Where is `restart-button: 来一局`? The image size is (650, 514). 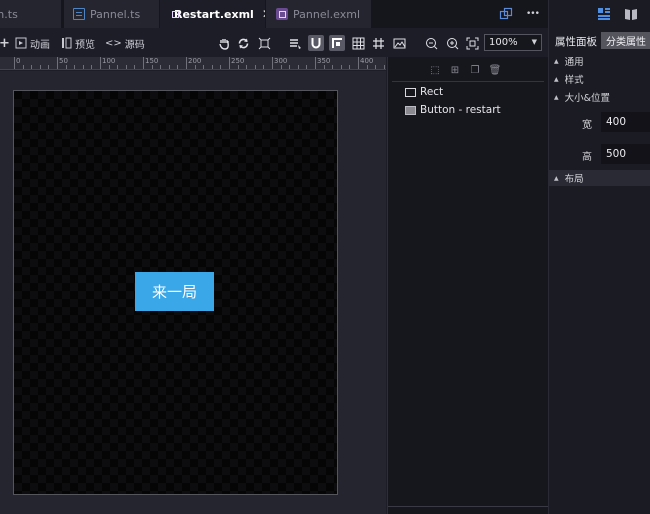 restart-button: 来一局 is located at coordinates (174, 291).